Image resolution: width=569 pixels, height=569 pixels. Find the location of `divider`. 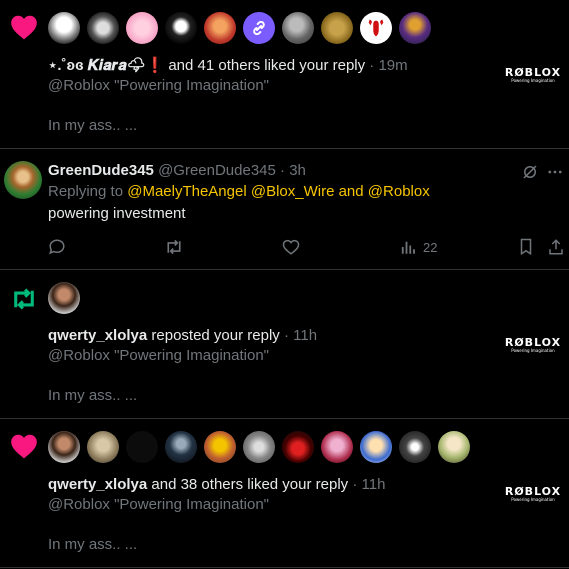

divider is located at coordinates (284, 567).